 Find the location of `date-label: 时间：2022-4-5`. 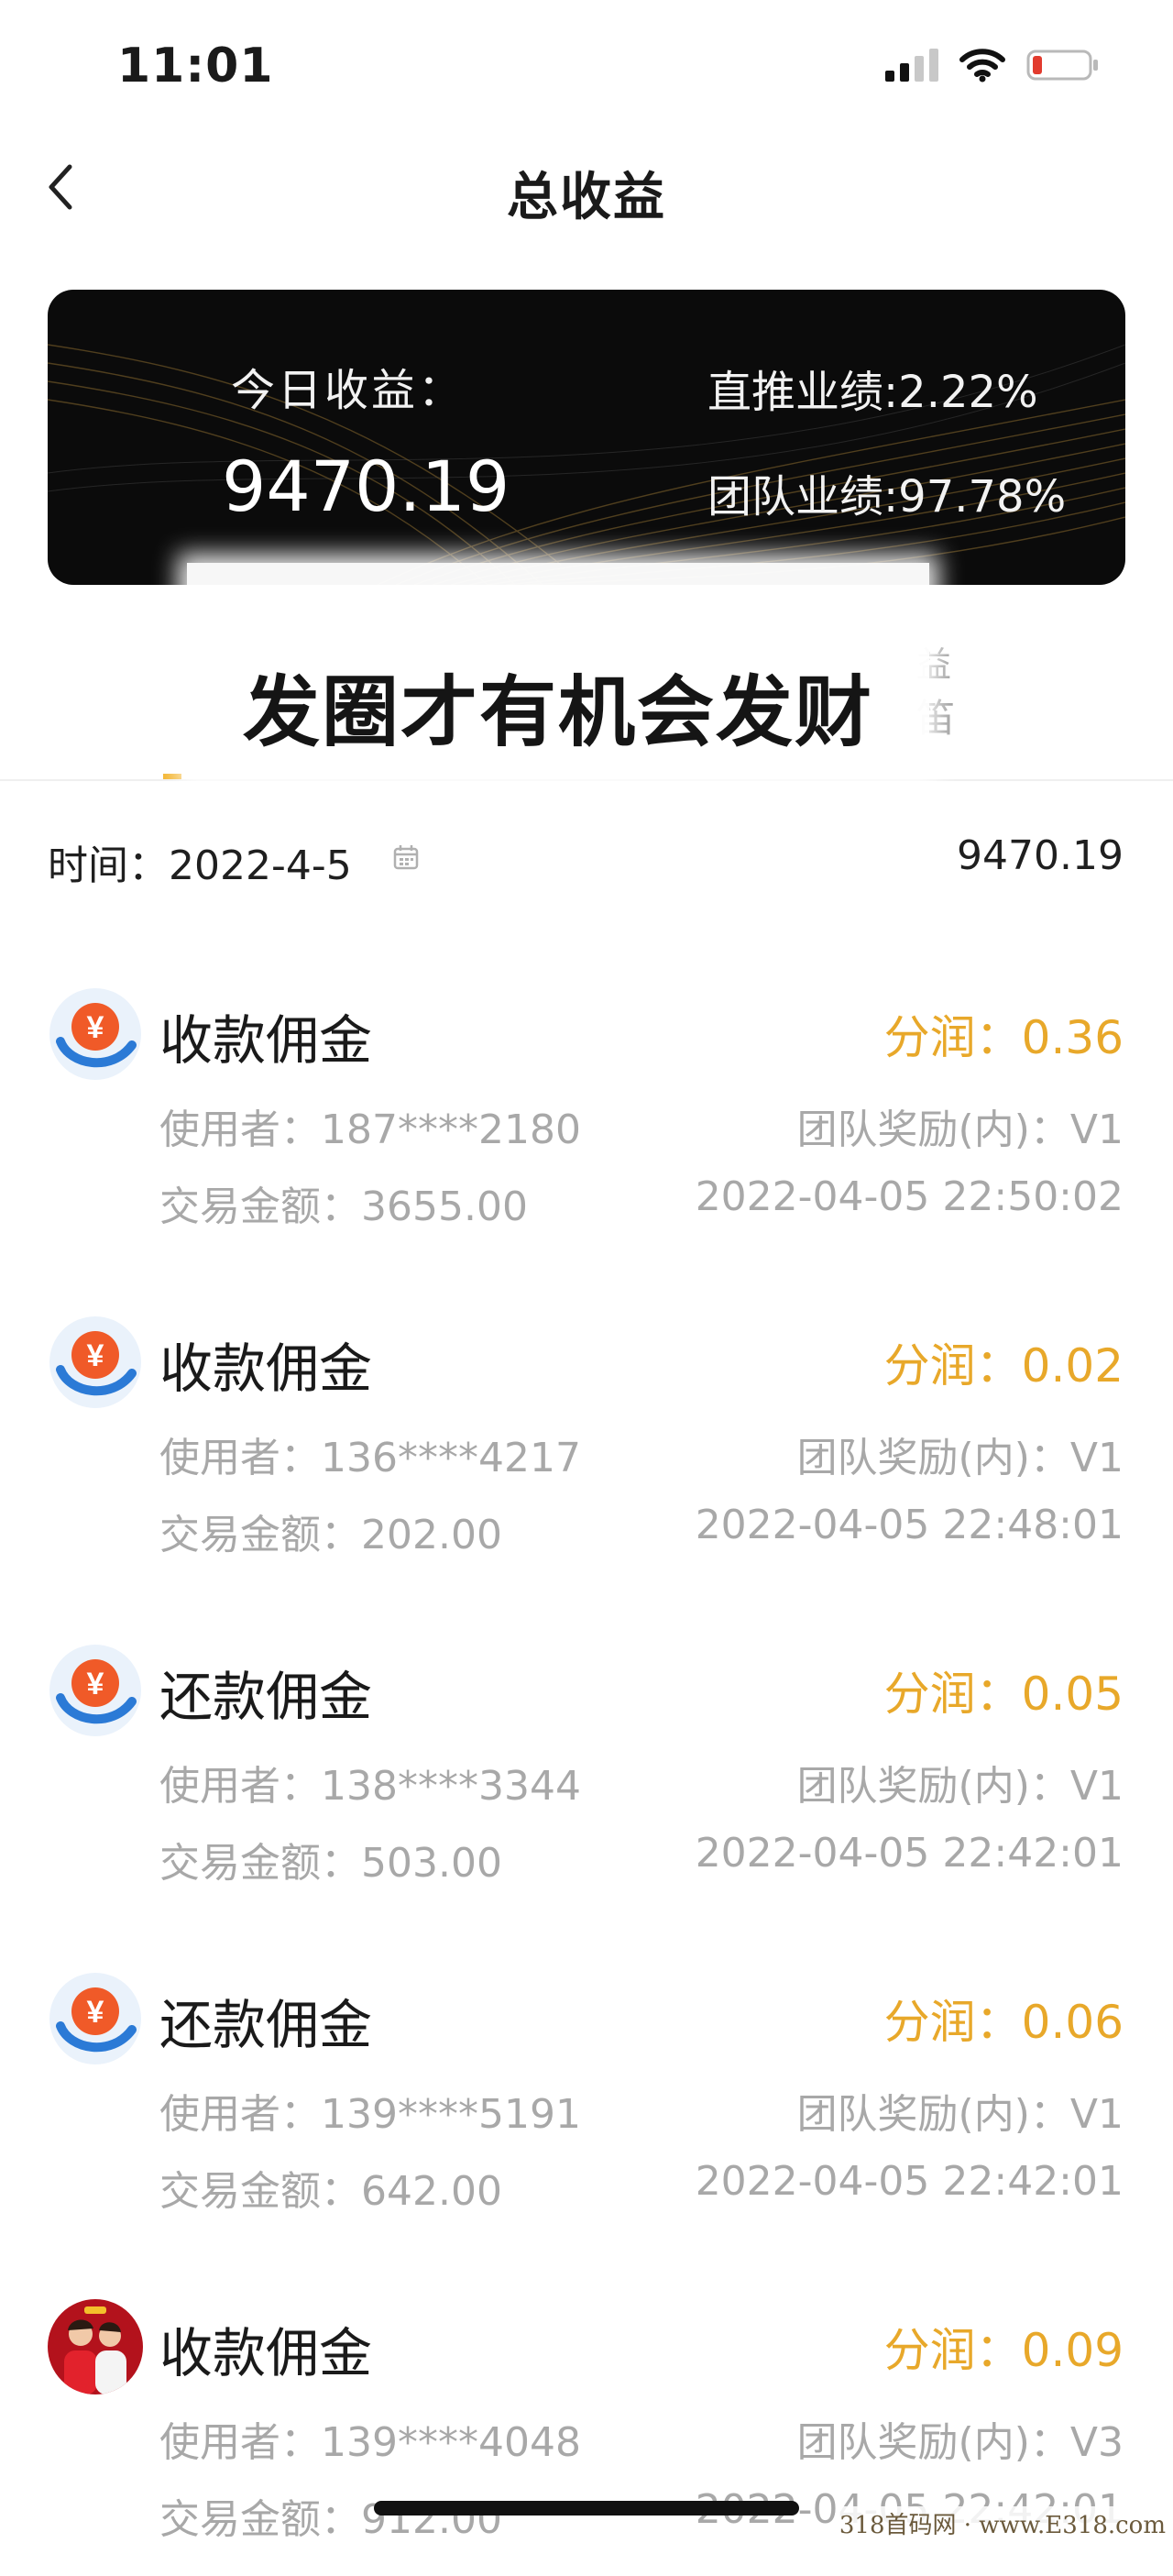

date-label: 时间：2022-4-5 is located at coordinates (200, 861).